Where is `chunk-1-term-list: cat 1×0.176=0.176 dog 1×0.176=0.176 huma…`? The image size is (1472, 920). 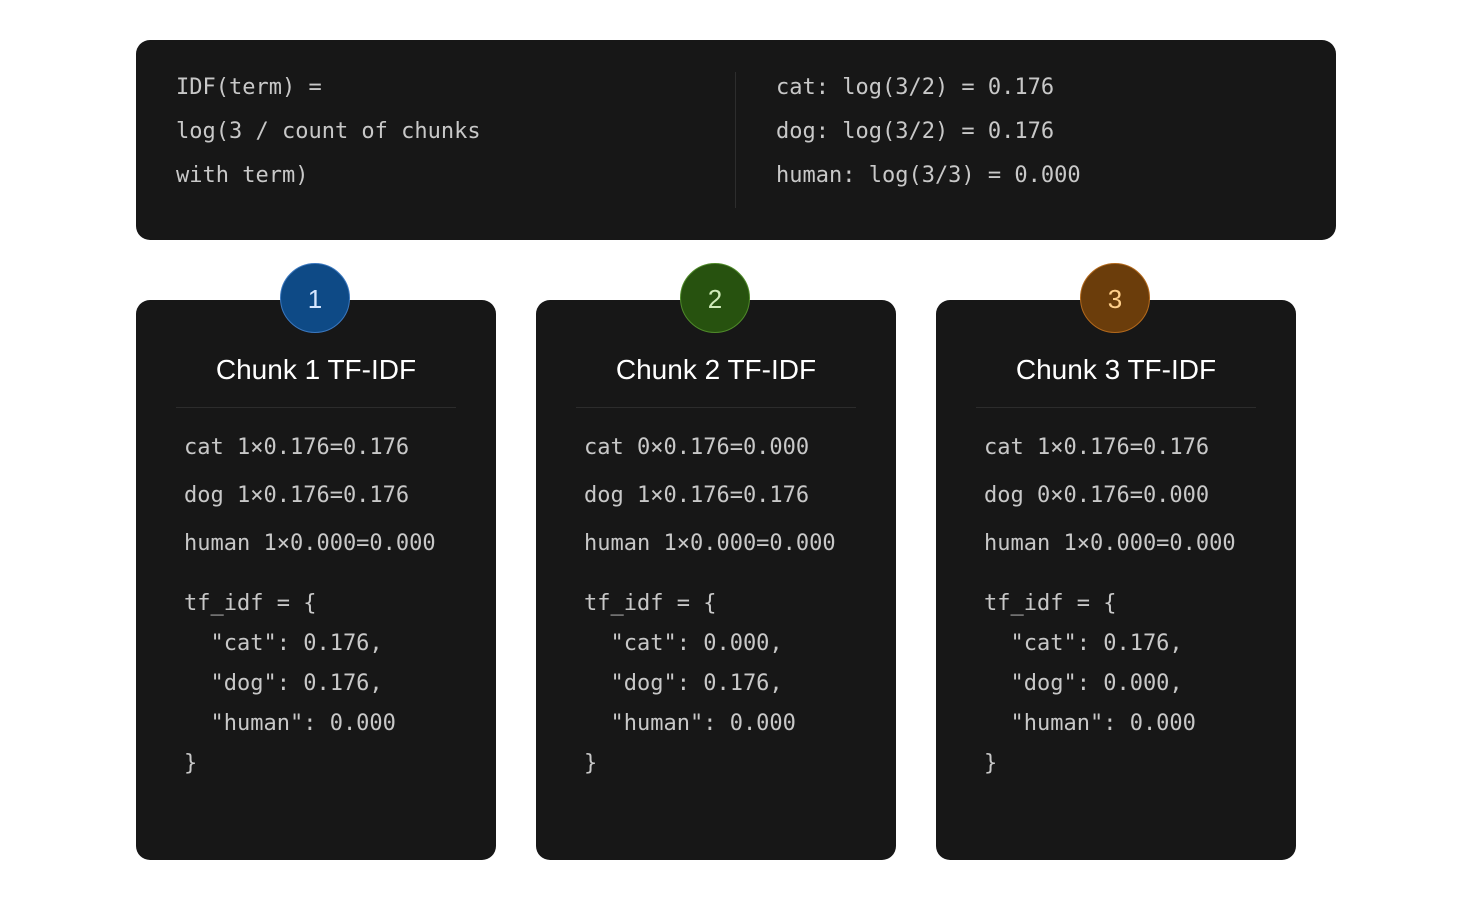
chunk-1-term-list: cat 1×0.176=0.176 dog 1×0.176=0.176 huma… is located at coordinates (334, 496).